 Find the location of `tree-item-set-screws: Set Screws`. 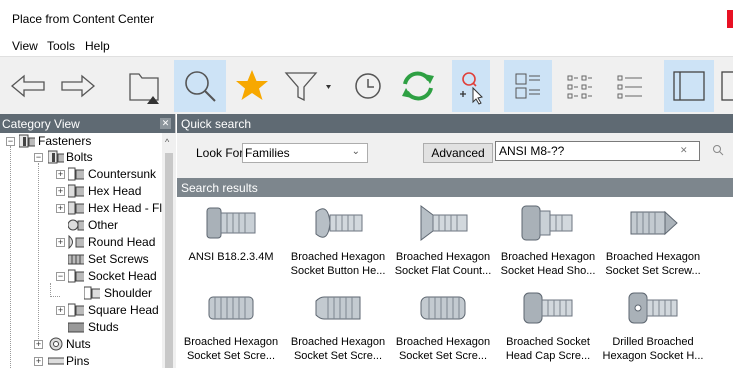

tree-item-set-screws: Set Screws is located at coordinates (81, 259).